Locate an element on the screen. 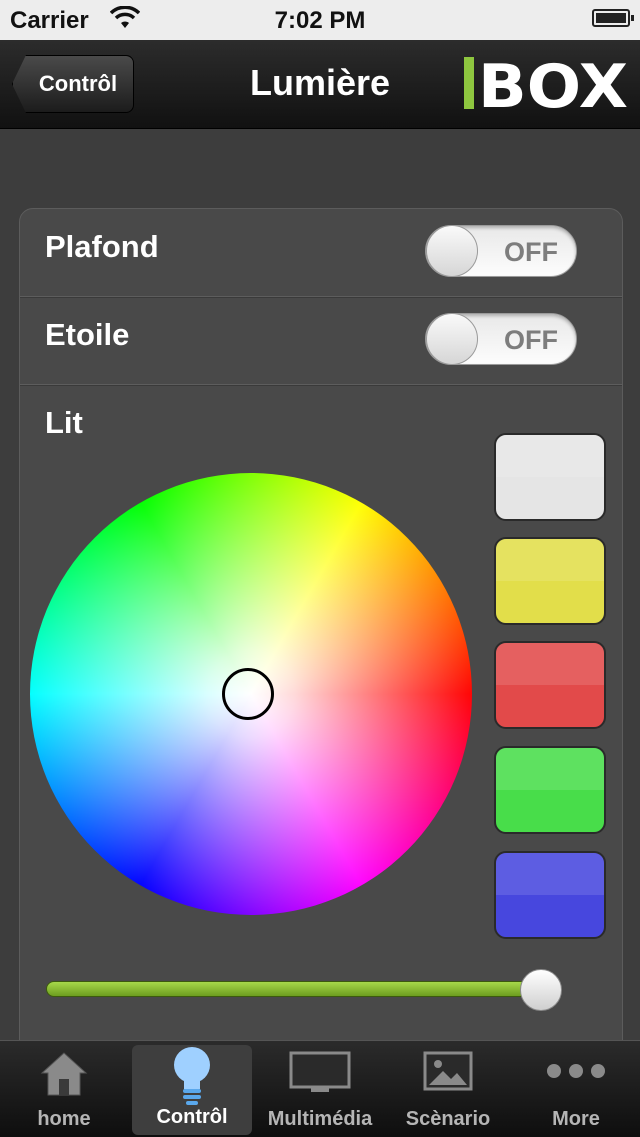 The width and height of the screenshot is (640, 1137). monitor-icon is located at coordinates (320, 1071).